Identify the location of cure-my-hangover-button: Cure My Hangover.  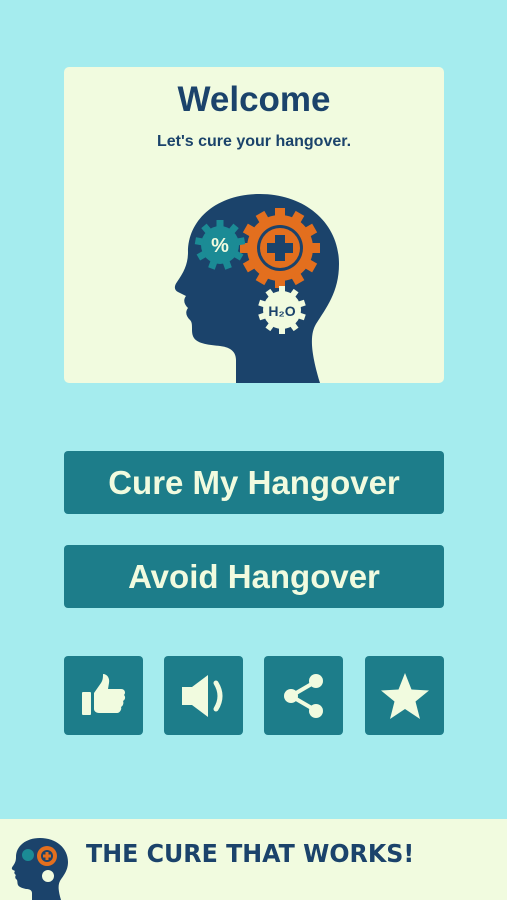
(254, 482).